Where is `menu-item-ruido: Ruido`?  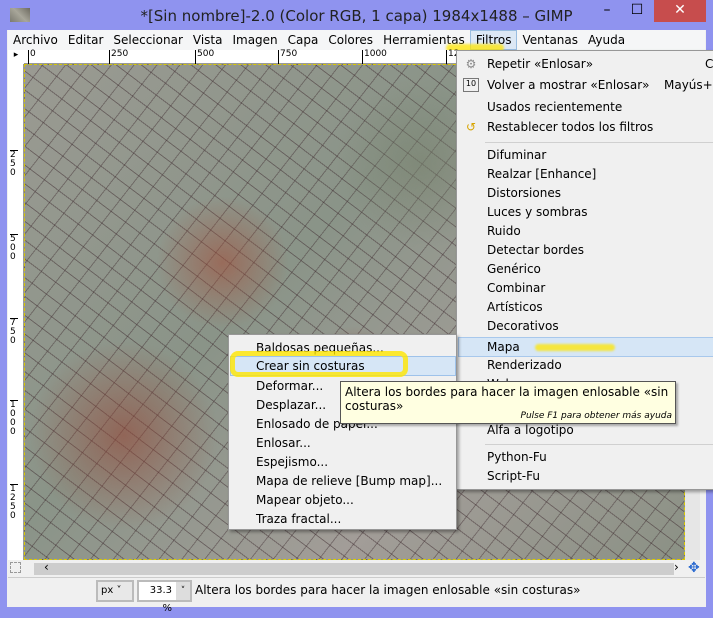
menu-item-ruido: Ruido is located at coordinates (504, 231).